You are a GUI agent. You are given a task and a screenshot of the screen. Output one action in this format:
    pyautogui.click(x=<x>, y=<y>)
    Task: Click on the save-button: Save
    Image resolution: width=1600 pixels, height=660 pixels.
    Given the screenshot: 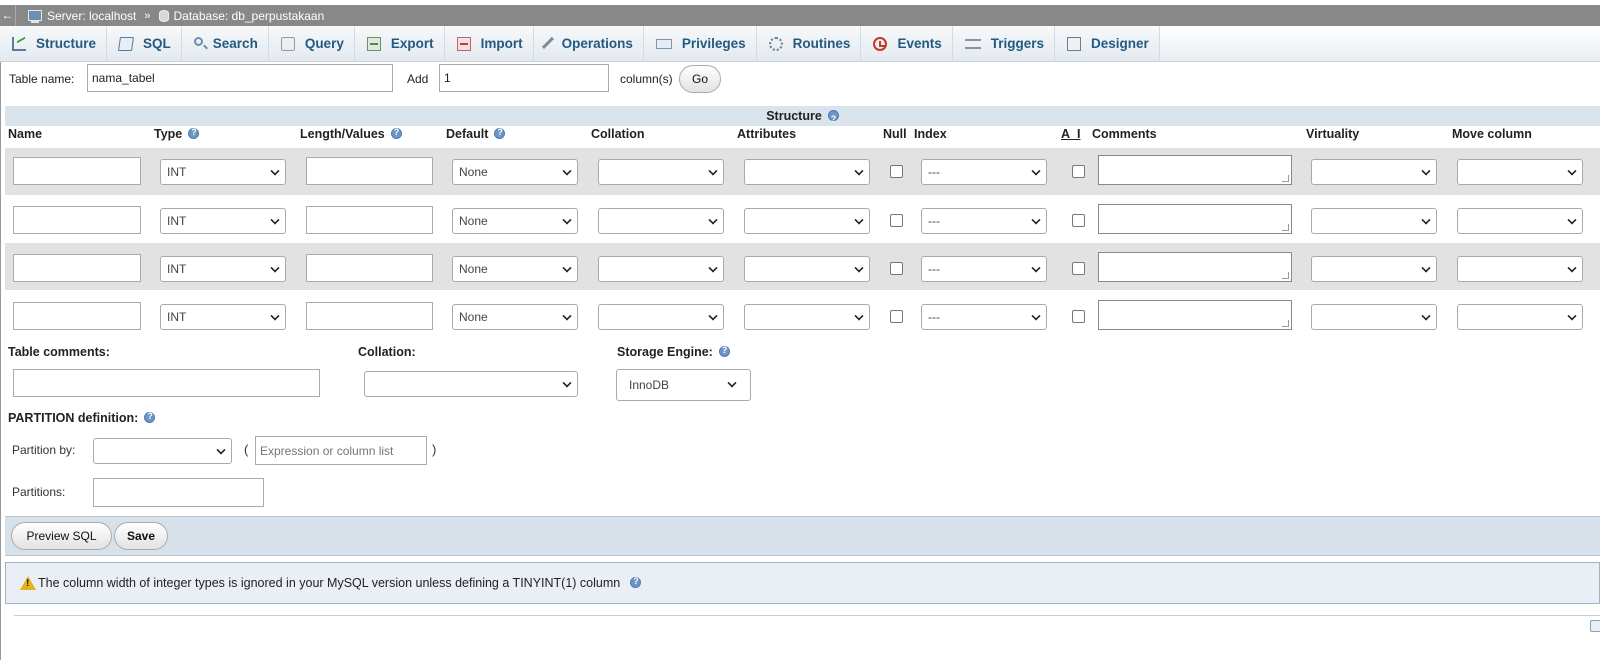 What is the action you would take?
    pyautogui.click(x=141, y=536)
    